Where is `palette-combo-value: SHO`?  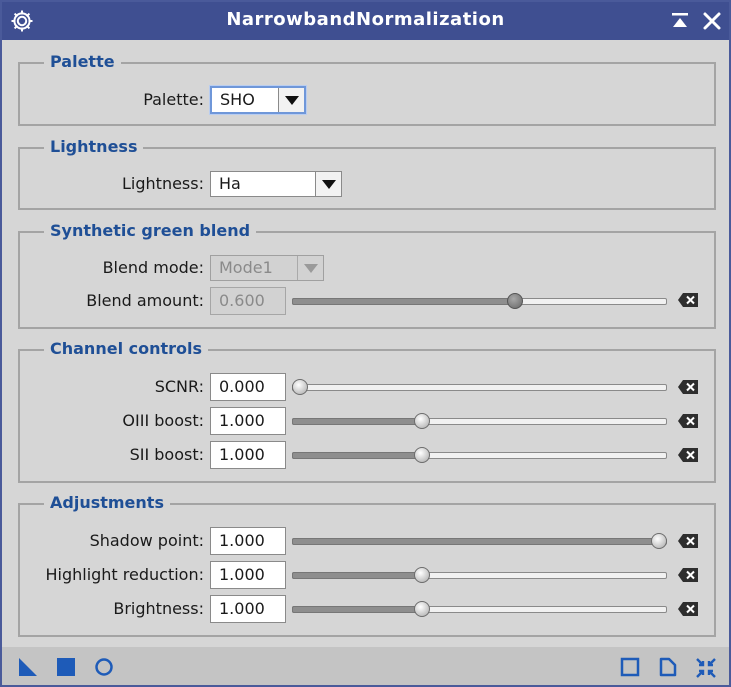
palette-combo-value: SHO is located at coordinates (237, 99).